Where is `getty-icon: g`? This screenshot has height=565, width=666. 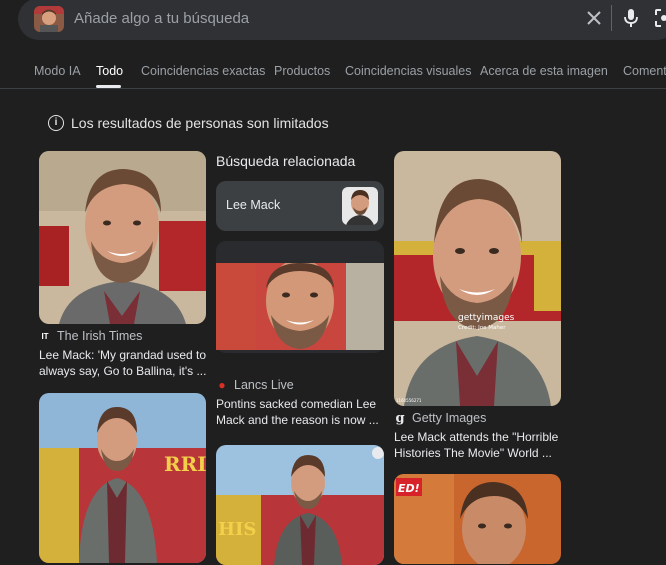 getty-icon: g is located at coordinates (400, 418).